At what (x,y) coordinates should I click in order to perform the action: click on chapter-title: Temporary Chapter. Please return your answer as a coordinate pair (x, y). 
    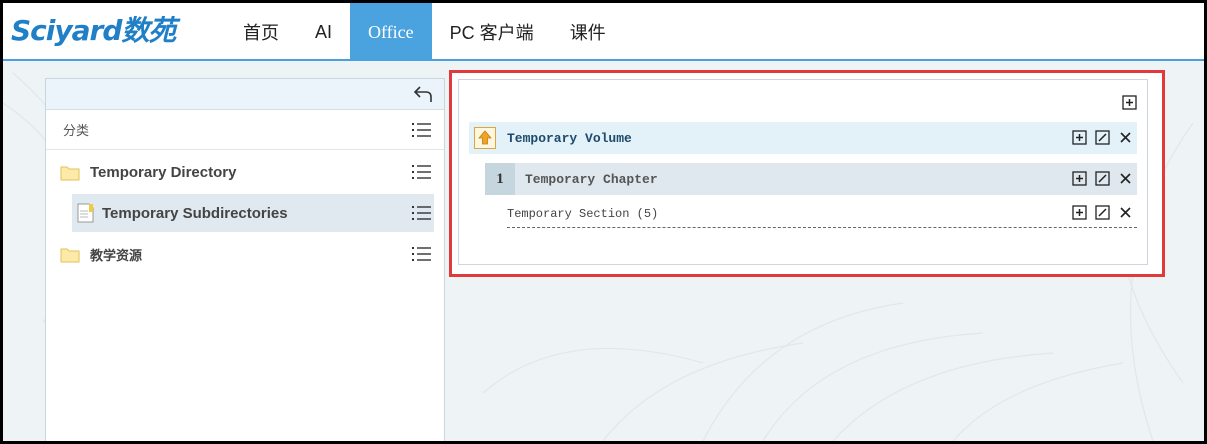
    Looking at the image, I should click on (591, 179).